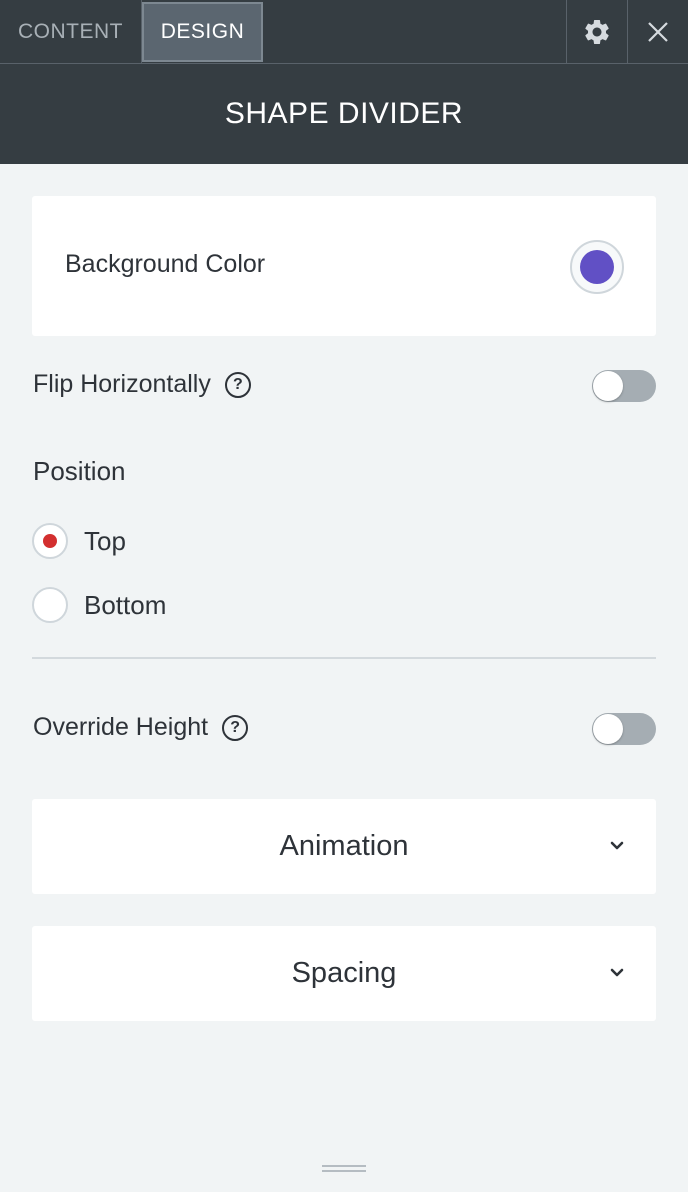 The width and height of the screenshot is (688, 1192). I want to click on section-divider, so click(344, 658).